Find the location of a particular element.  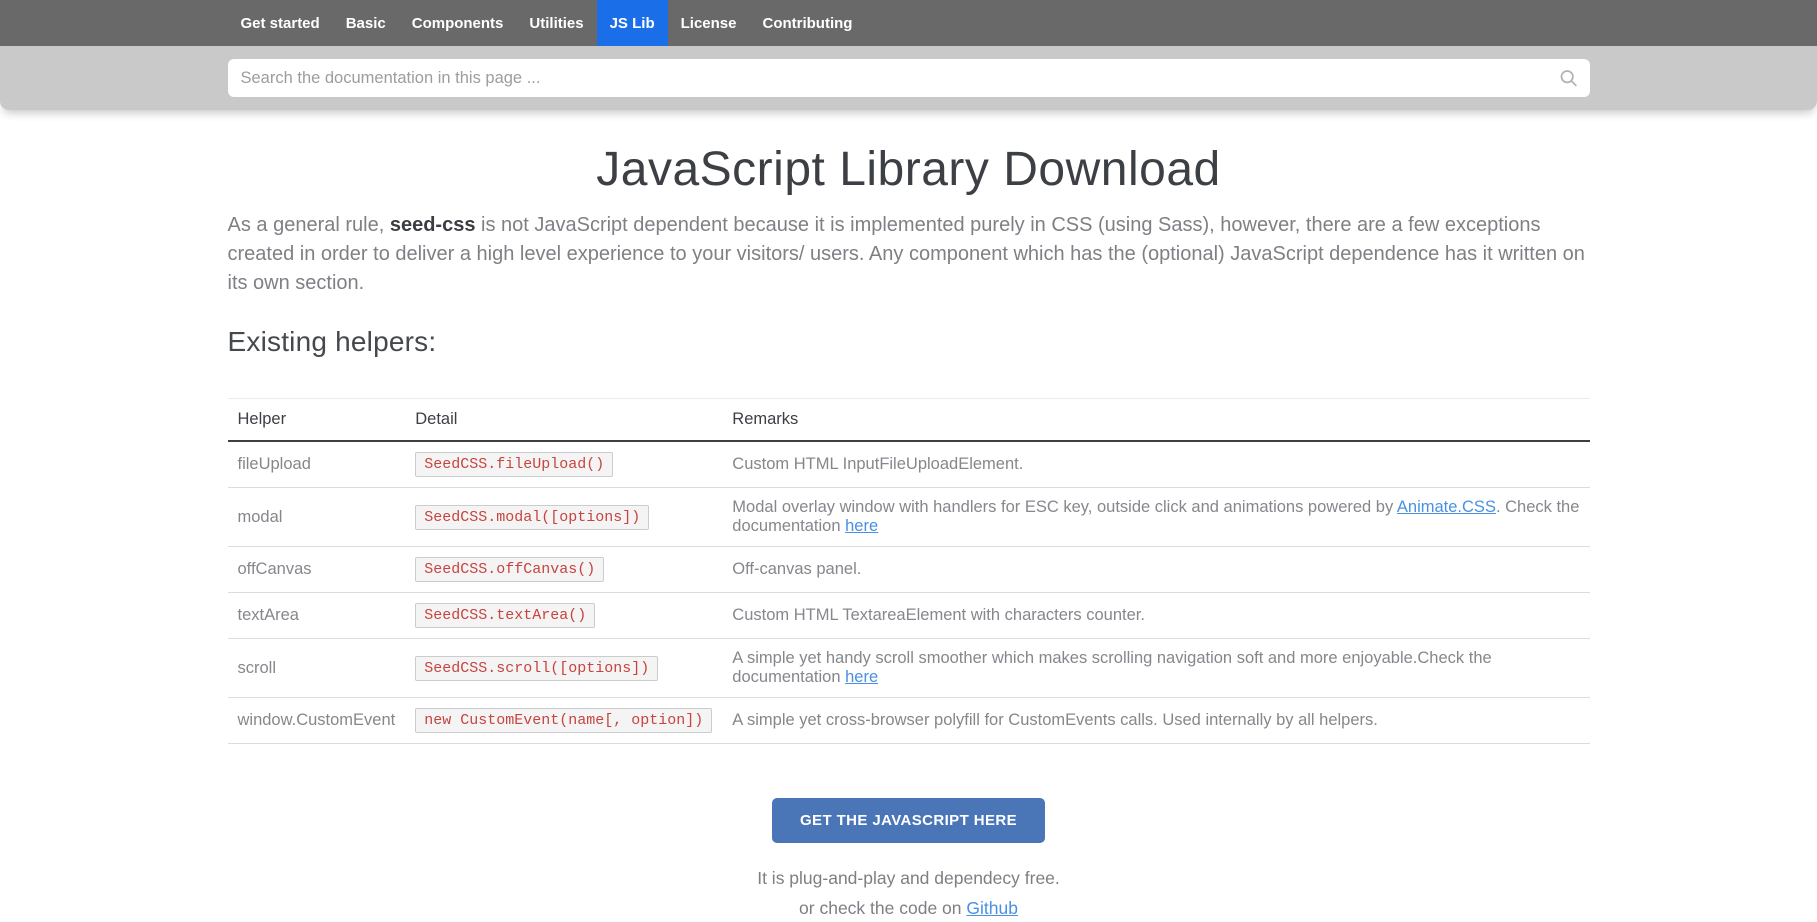

nav-item-utilities: Utilities is located at coordinates (556, 23).